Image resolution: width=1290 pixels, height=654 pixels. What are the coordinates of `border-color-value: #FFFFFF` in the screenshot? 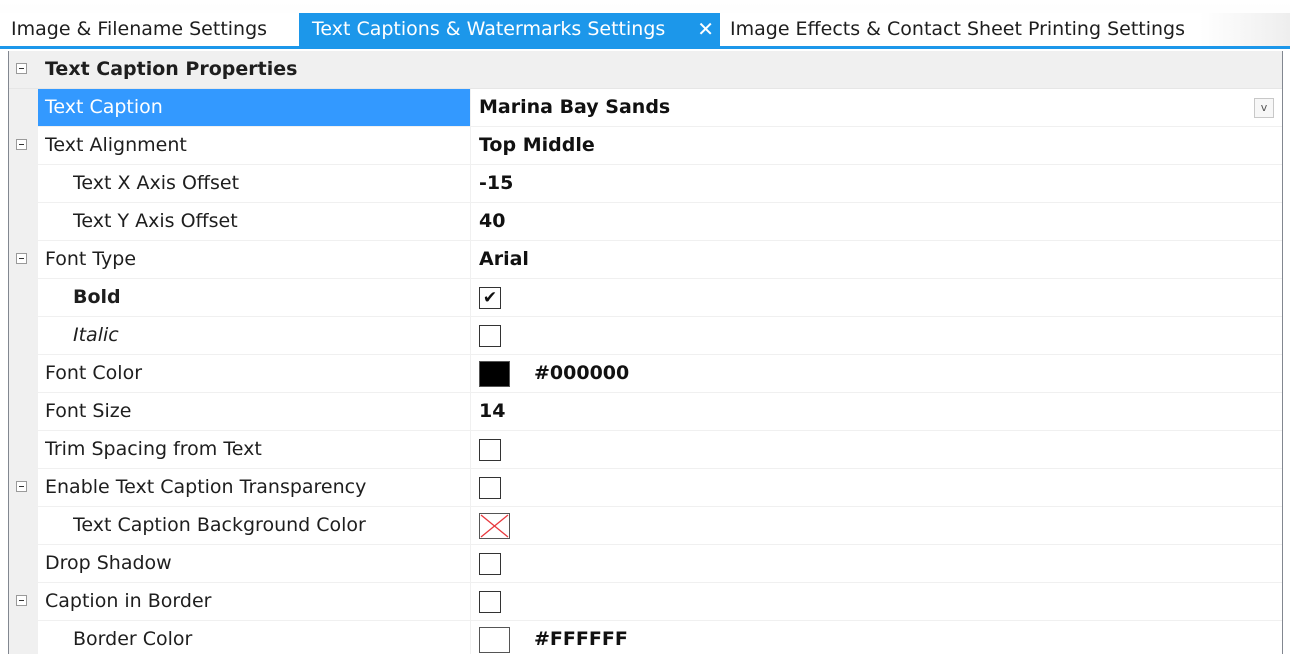 It's located at (581, 637).